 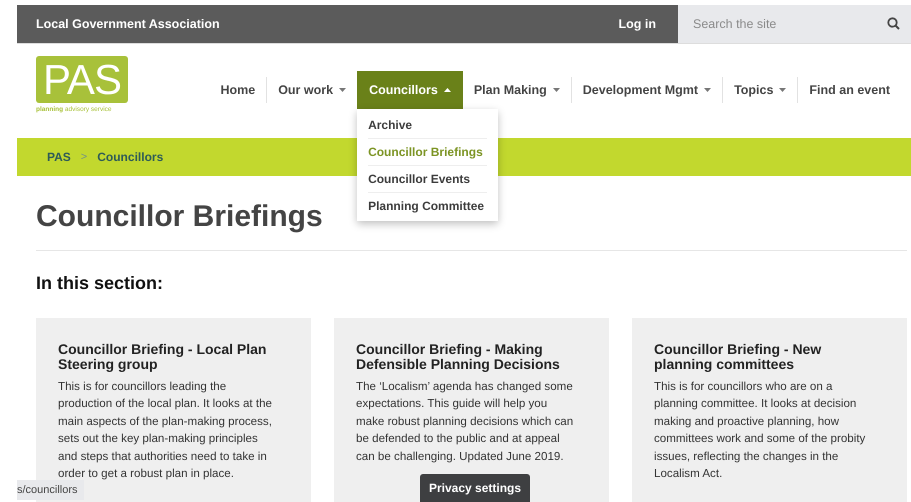 I want to click on card-title: Councillor Briefing - Local Plan Steering group, so click(x=163, y=357).